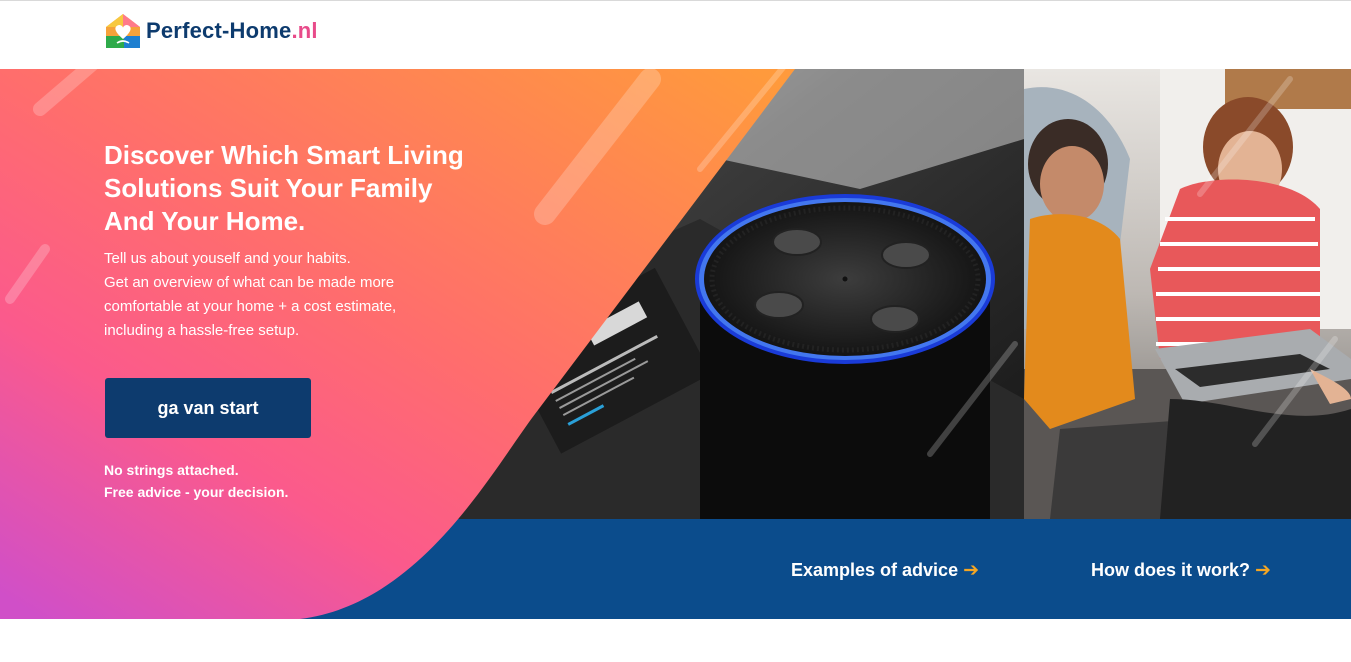 This screenshot has height=662, width=1351. Describe the element at coordinates (1171, 570) in the screenshot. I see `how-does-it-work-label: How does it work?` at that location.